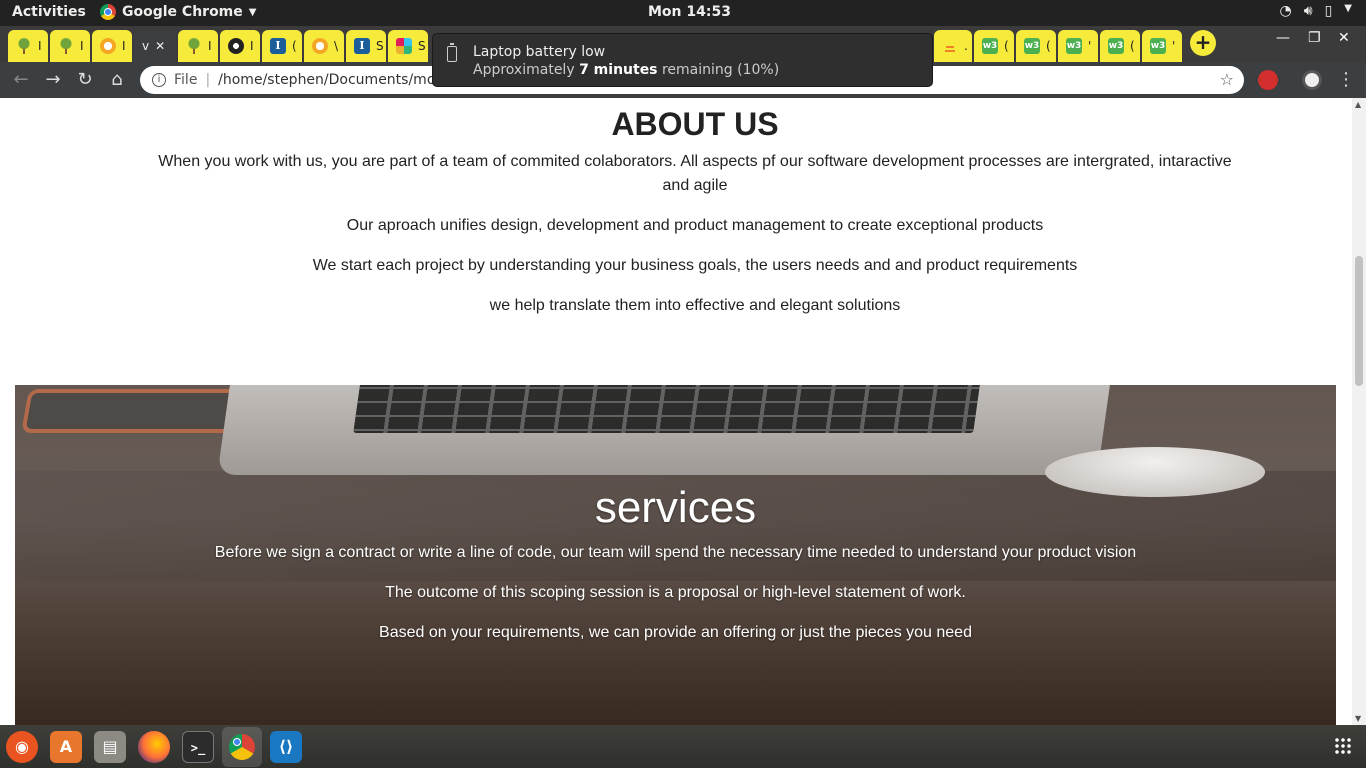 The image size is (1366, 768). What do you see at coordinates (1316, 11) in the screenshot?
I see `system-tray: ◔ 🔊︎ ▯ ▼` at bounding box center [1316, 11].